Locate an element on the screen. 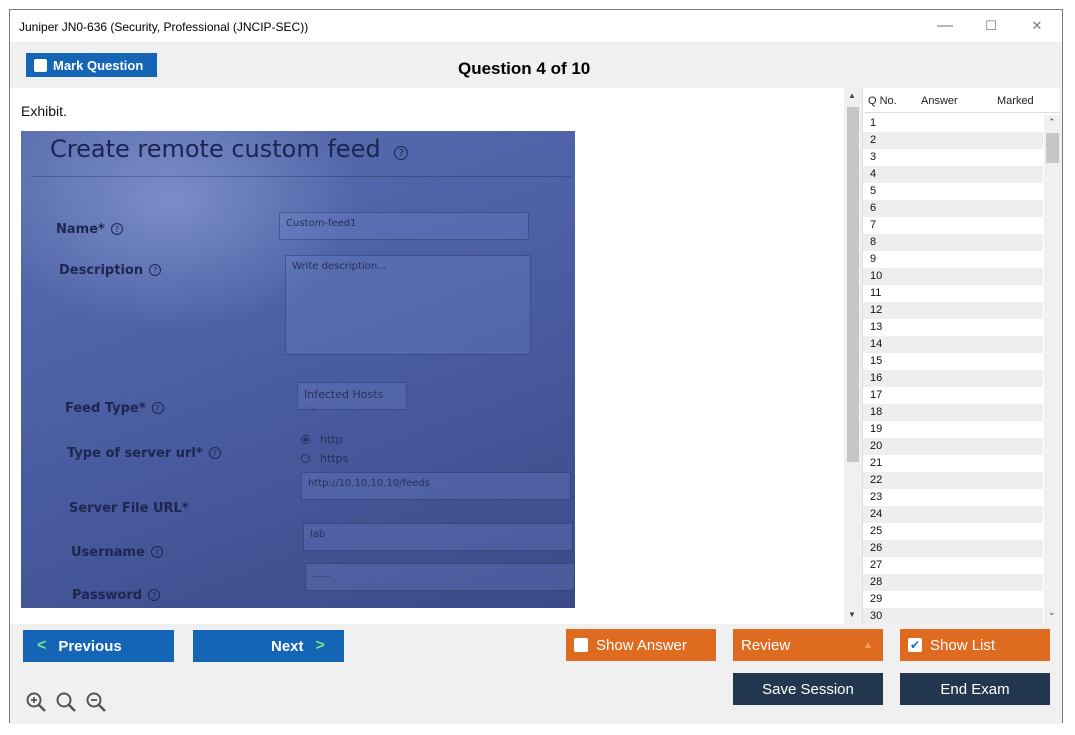 This screenshot has width=1075, height=735. next-button: Next > is located at coordinates (268, 646).